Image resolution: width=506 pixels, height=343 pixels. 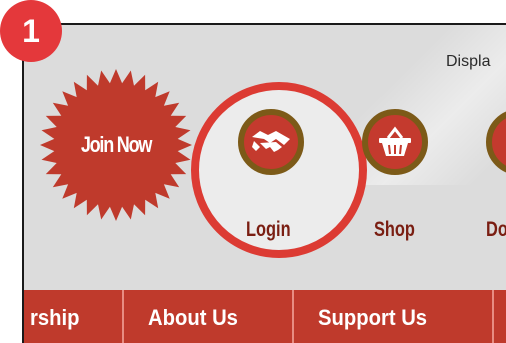 I want to click on basket-icon, so click(x=395, y=141).